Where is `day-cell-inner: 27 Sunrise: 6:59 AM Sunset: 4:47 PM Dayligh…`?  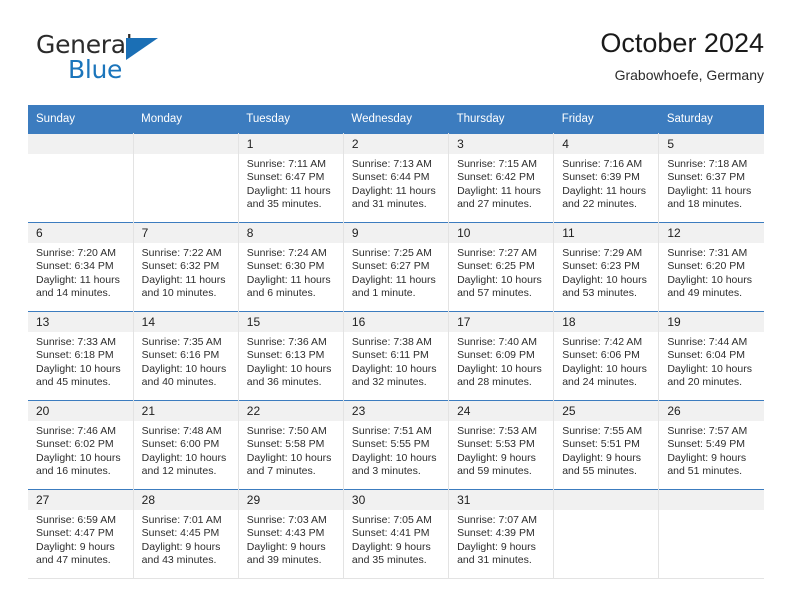
day-cell-inner: 27 Sunrise: 6:59 AM Sunset: 4:47 PM Dayligh… is located at coordinates (80, 534).